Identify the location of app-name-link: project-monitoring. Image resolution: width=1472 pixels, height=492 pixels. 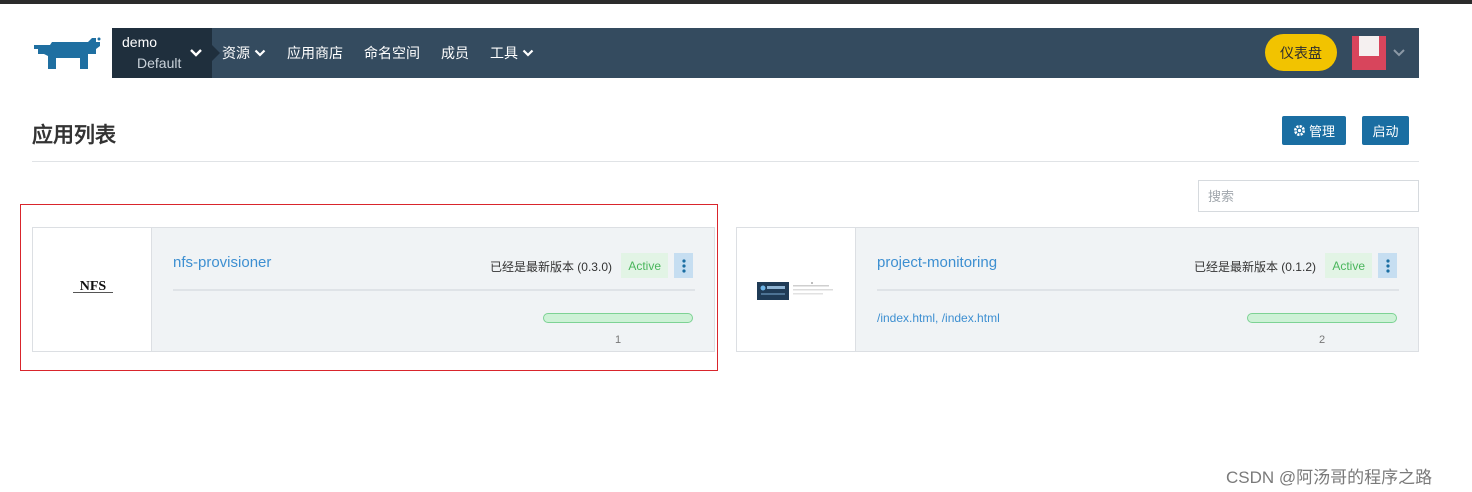
(937, 262).